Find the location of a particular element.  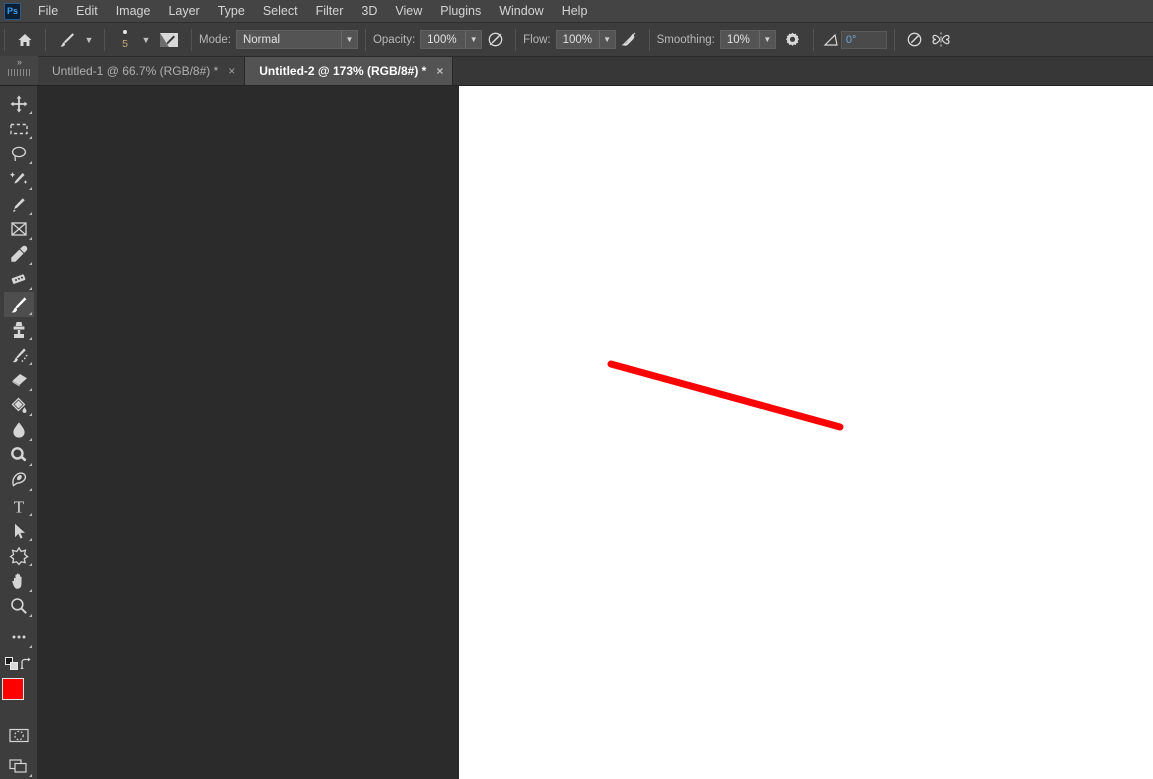

canvas-strokes-layer is located at coordinates (725, 395).